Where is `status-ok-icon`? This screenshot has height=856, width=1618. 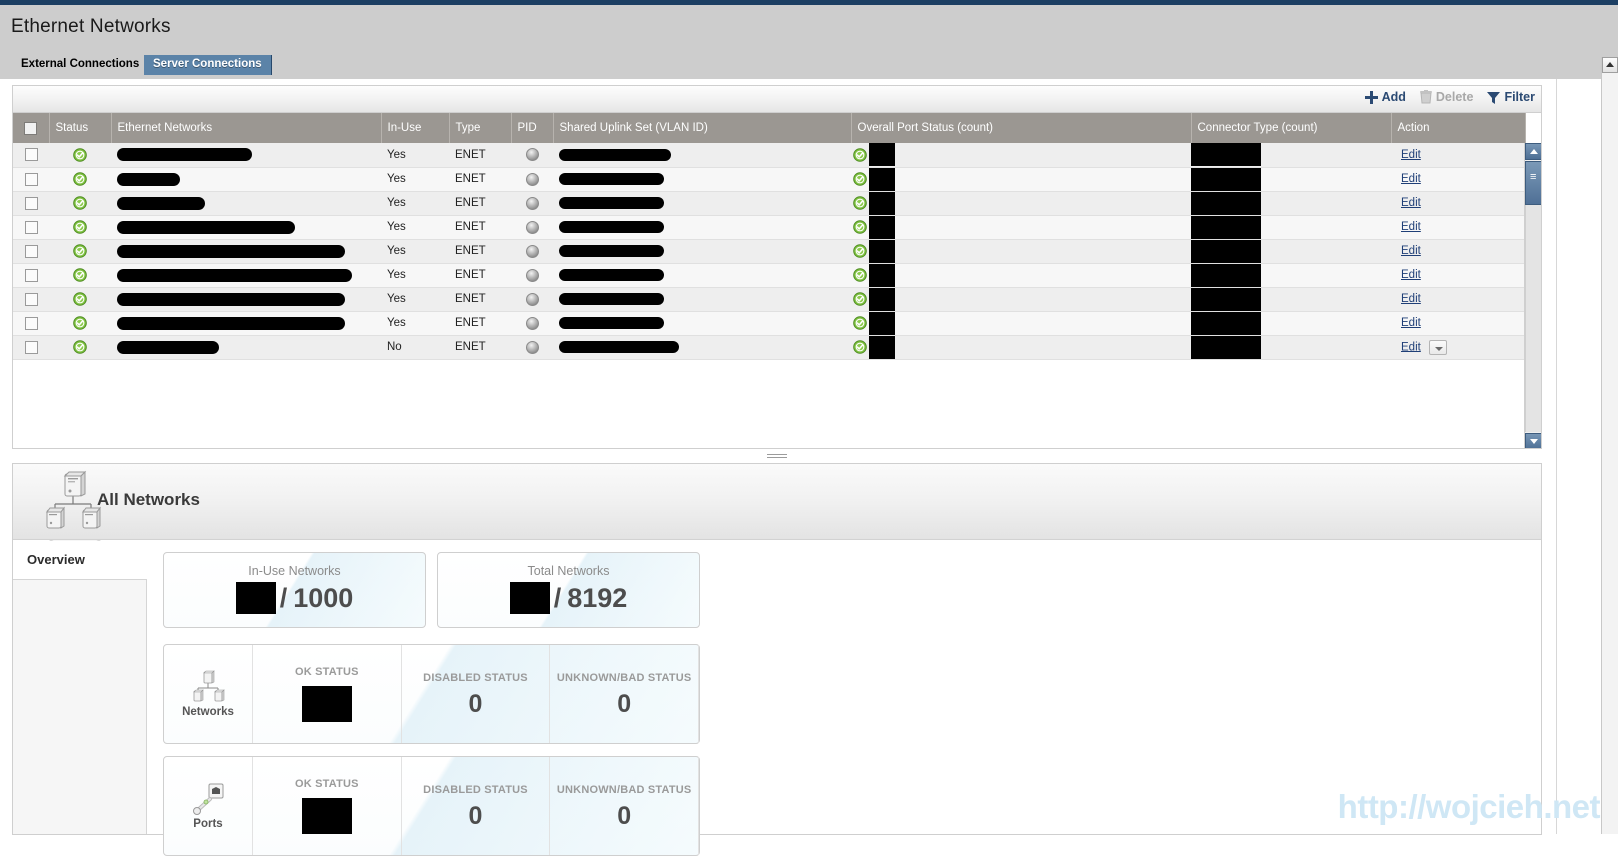 status-ok-icon is located at coordinates (80, 227).